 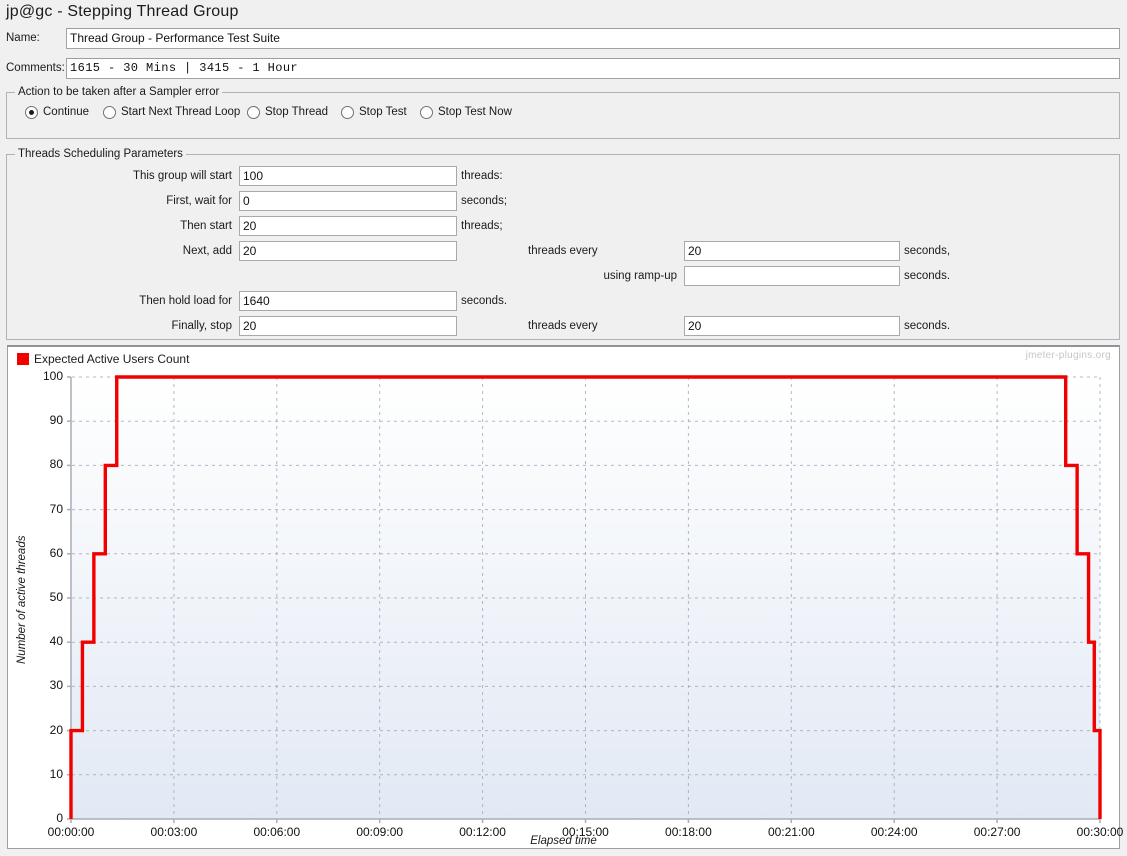 I want to click on suffix-seconds-period-1: seconds., so click(x=927, y=276).